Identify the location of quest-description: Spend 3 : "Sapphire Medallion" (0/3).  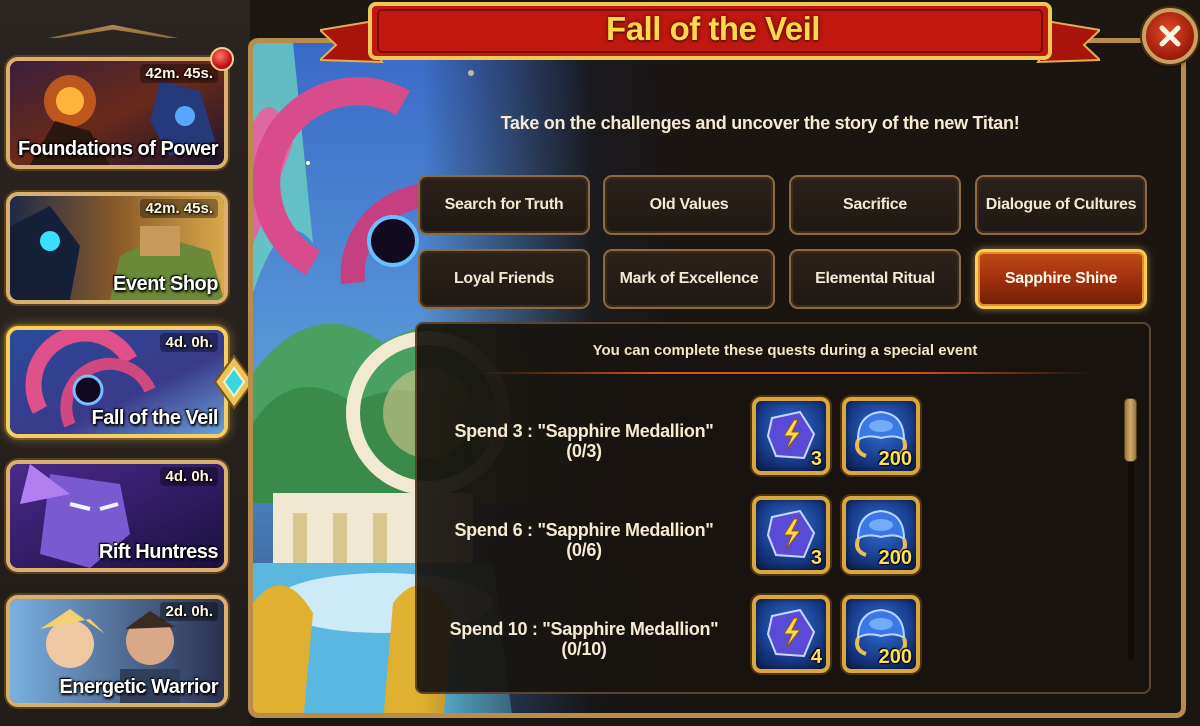
(584, 441).